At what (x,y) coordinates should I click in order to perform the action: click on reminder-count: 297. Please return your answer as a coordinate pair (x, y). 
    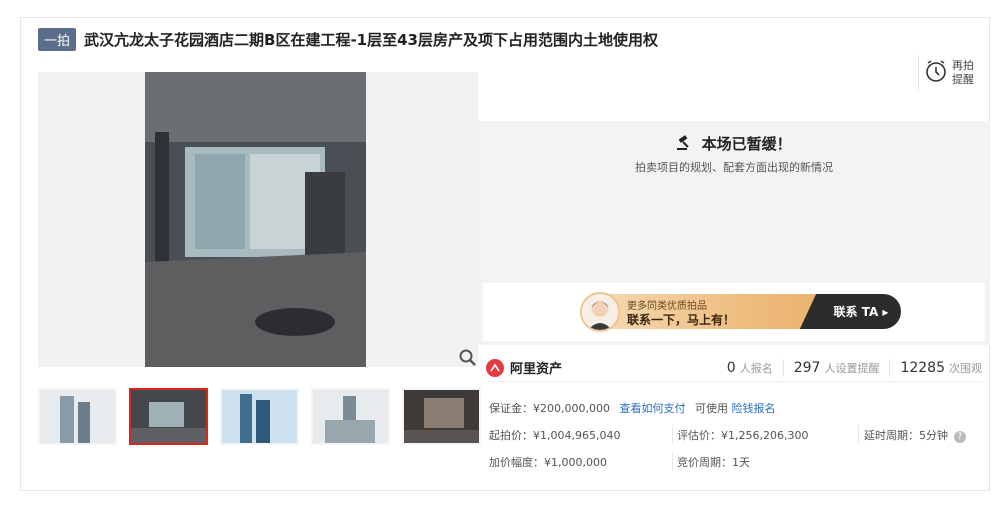
    Looking at the image, I should click on (807, 367).